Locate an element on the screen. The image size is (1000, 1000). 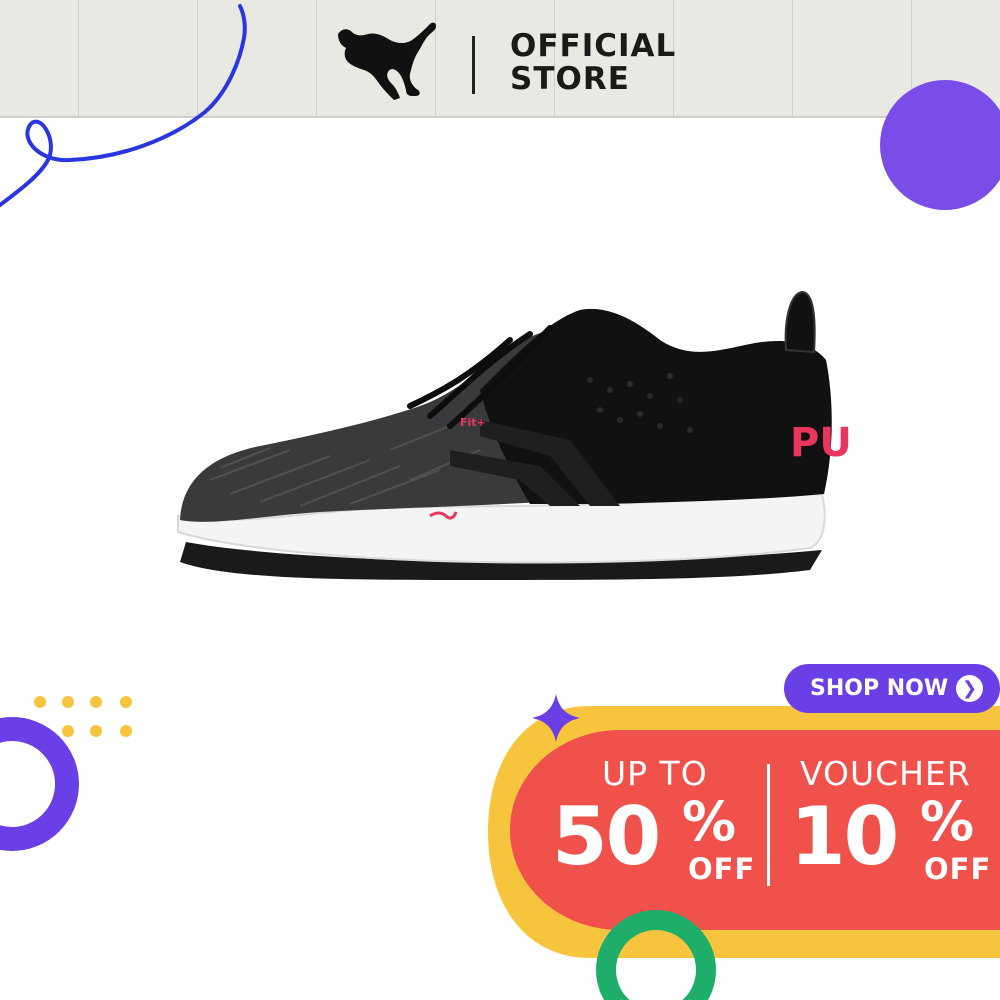
promo-voucher-value: 10 is located at coordinates (844, 836).